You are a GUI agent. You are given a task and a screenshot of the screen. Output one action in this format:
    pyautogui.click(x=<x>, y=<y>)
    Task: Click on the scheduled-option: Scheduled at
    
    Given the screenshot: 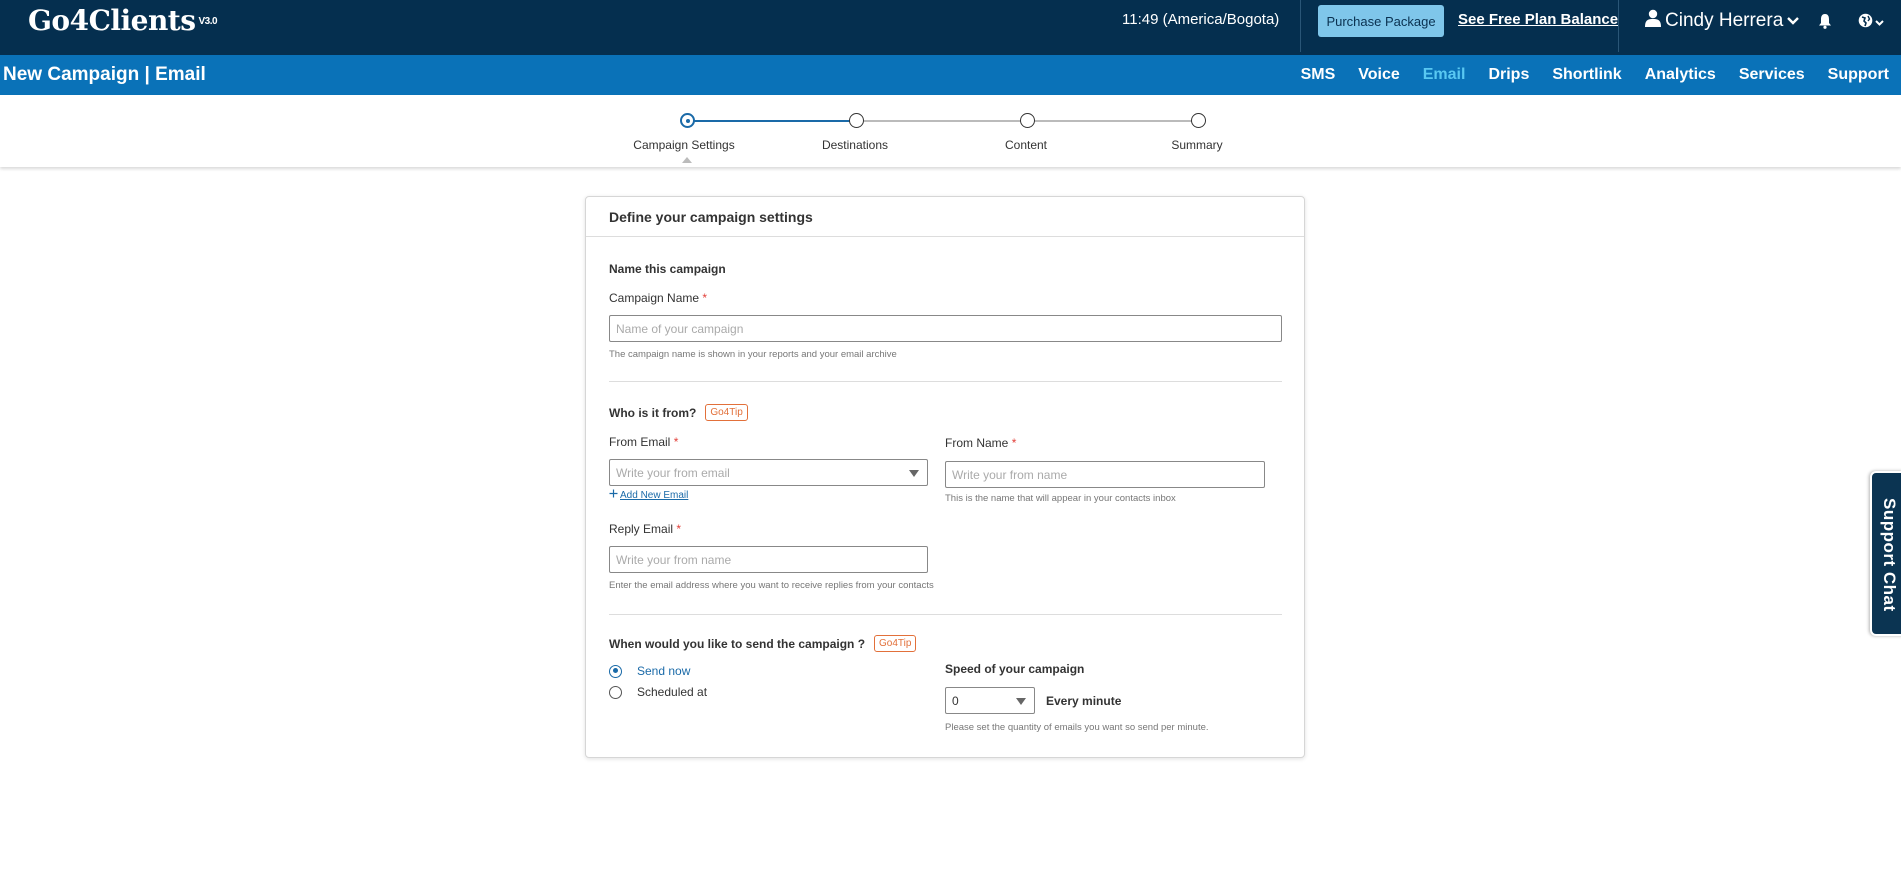 What is the action you would take?
    pyautogui.click(x=658, y=692)
    